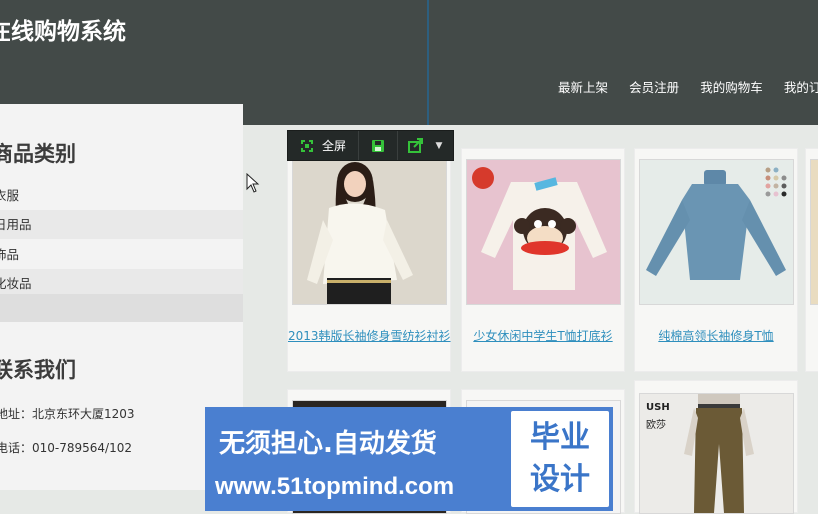  I want to click on fullscreen-button: 全屏, so click(323, 145).